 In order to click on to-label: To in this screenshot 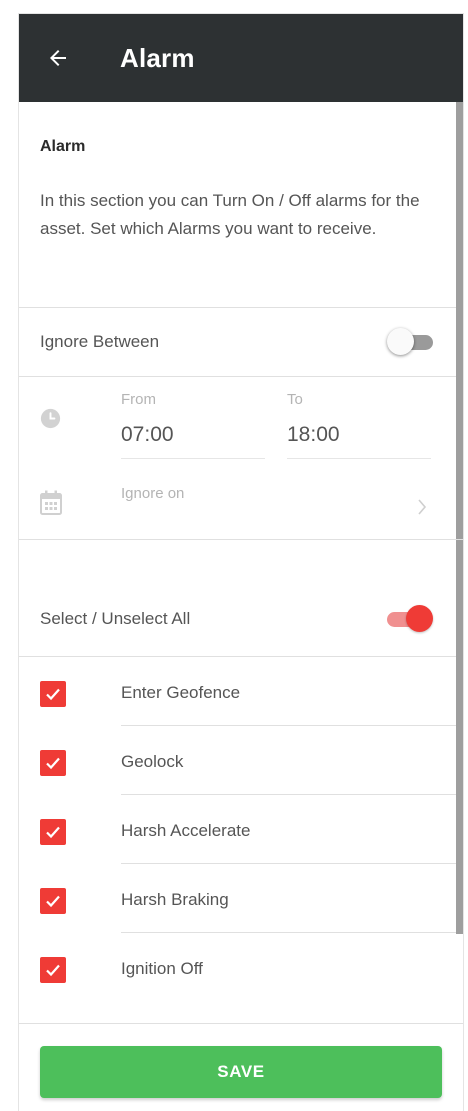, I will do `click(295, 399)`.